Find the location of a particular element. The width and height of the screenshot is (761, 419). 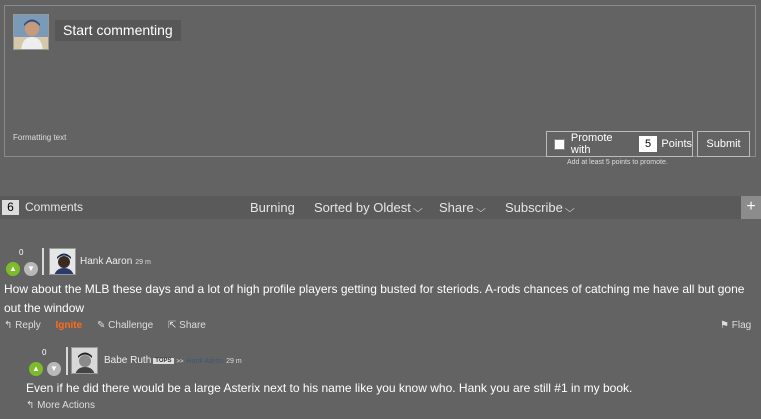

tops-badge: TOPS is located at coordinates (163, 361).